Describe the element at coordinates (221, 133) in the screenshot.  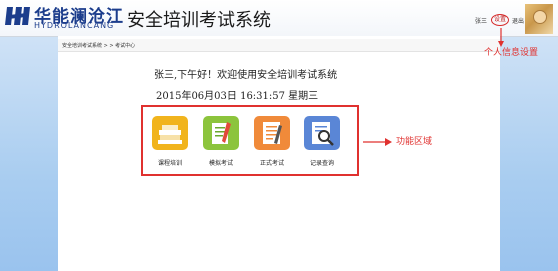
I see `notebook-icon` at that location.